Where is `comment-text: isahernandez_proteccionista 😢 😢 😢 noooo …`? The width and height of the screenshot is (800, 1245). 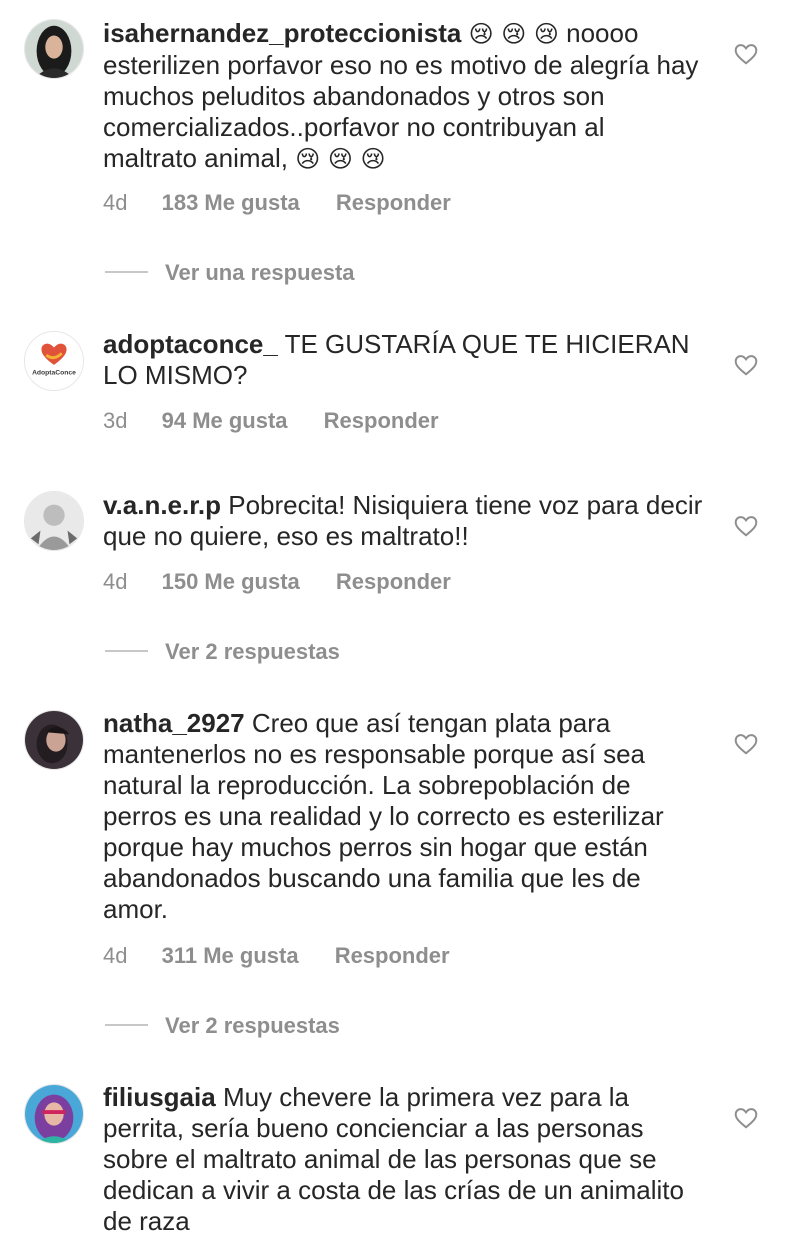 comment-text: isahernandez_proteccionista 😢 😢 😢 noooo … is located at coordinates (403, 96).